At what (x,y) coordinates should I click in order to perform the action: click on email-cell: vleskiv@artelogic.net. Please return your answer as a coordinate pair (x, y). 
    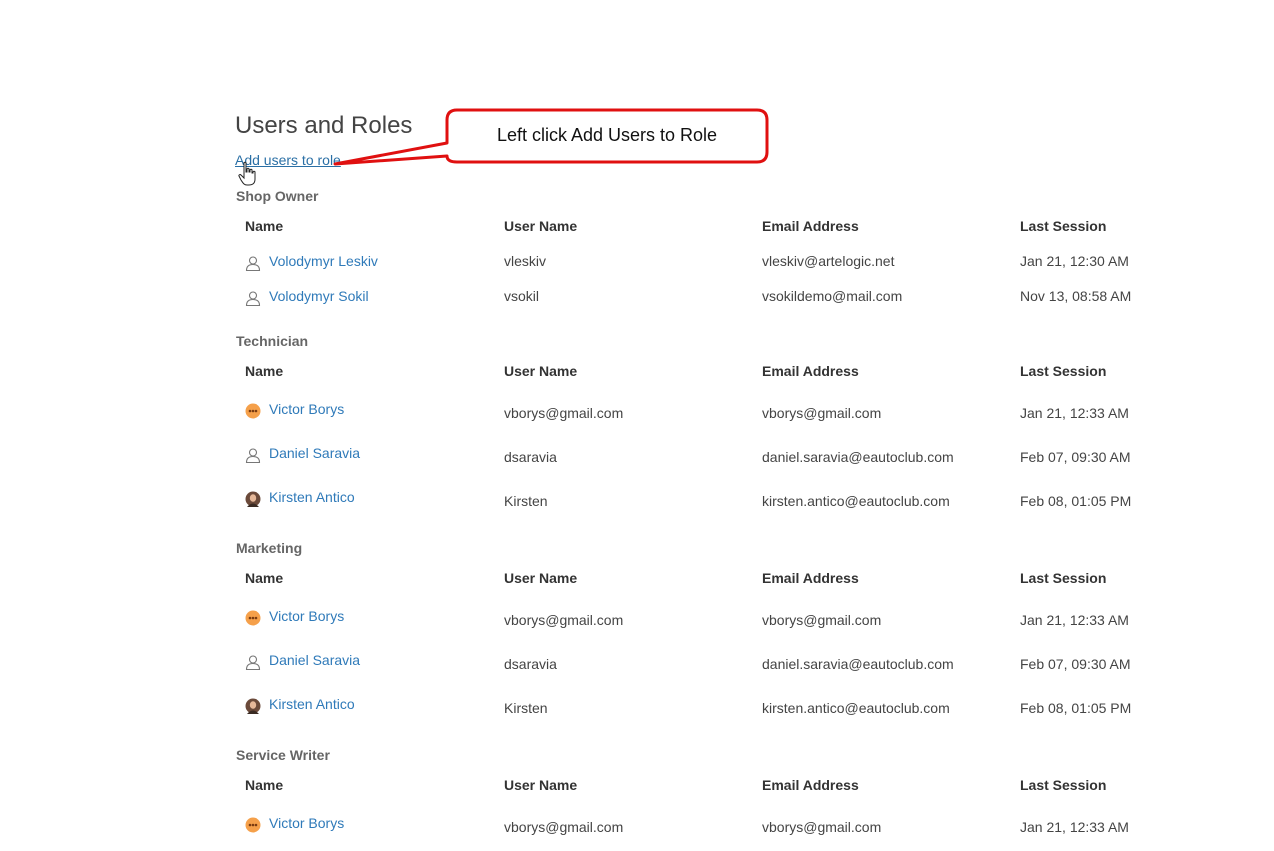
    Looking at the image, I should click on (828, 261).